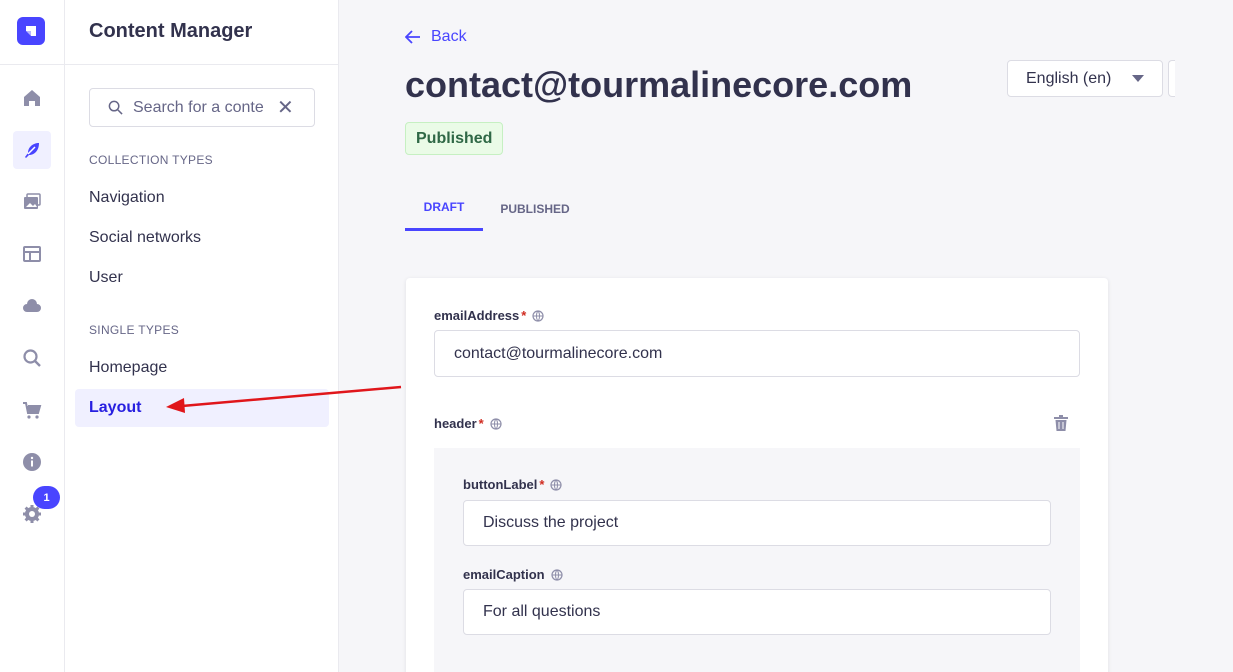 Image resolution: width=1233 pixels, height=672 pixels. What do you see at coordinates (32, 202) in the screenshot?
I see `media-library-icon` at bounding box center [32, 202].